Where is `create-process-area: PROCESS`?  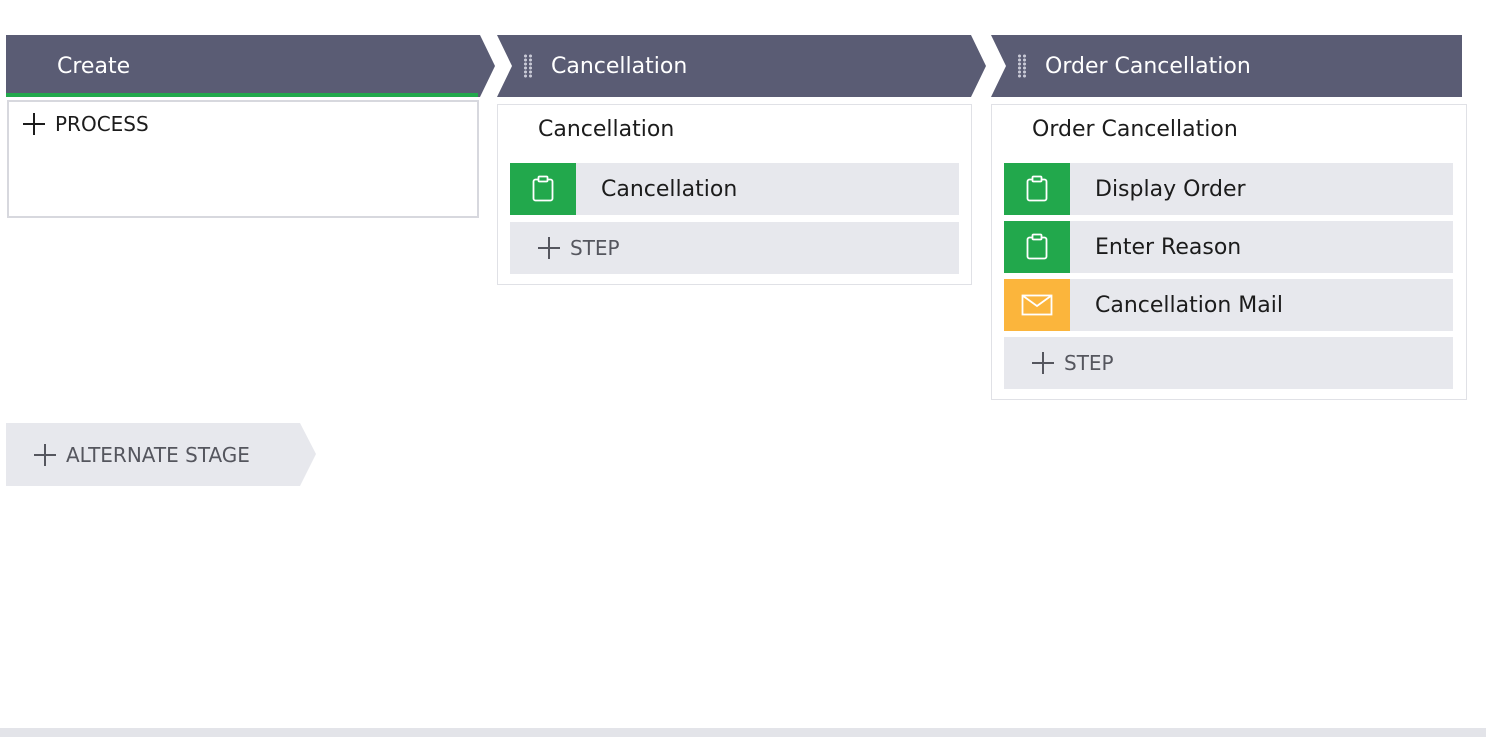
create-process-area: PROCESS is located at coordinates (243, 159).